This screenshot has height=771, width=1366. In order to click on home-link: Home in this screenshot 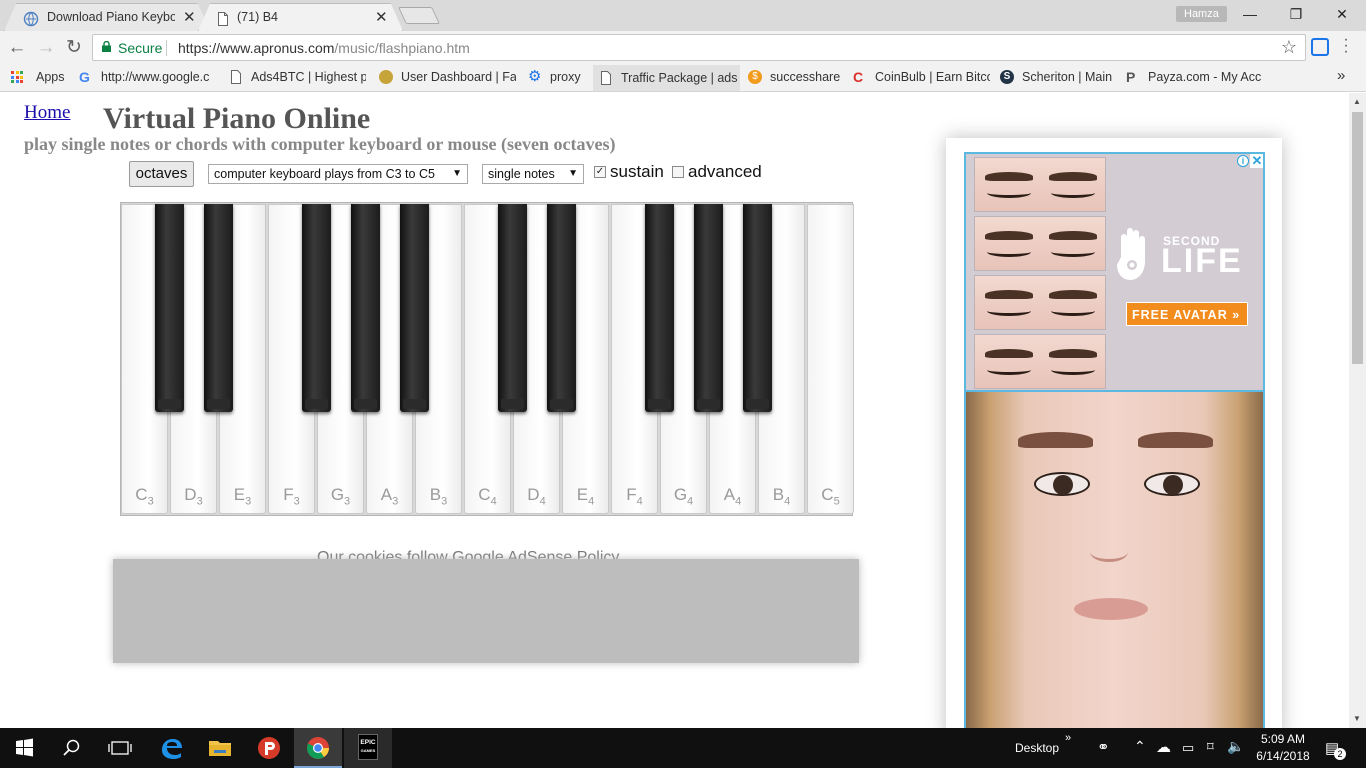, I will do `click(47, 113)`.